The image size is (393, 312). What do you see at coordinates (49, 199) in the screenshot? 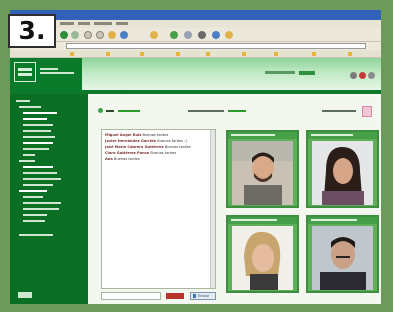
I see `sidebar-nav` at bounding box center [49, 199].